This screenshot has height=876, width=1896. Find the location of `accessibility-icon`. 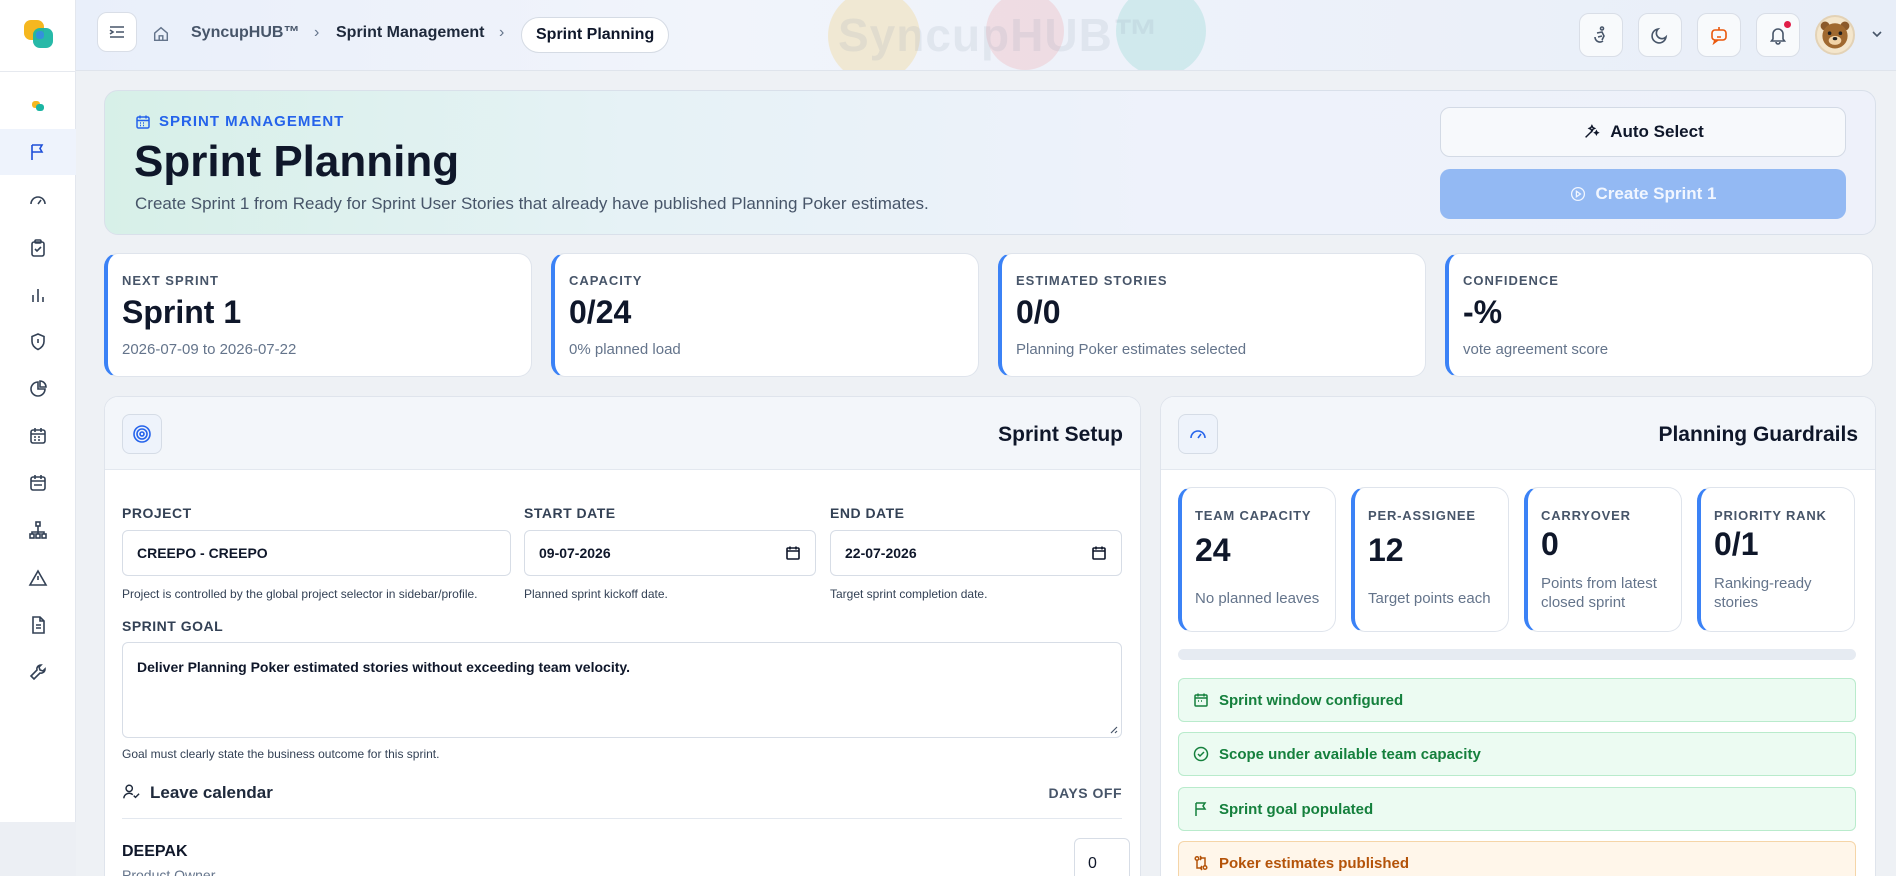

accessibility-icon is located at coordinates (1599, 34).